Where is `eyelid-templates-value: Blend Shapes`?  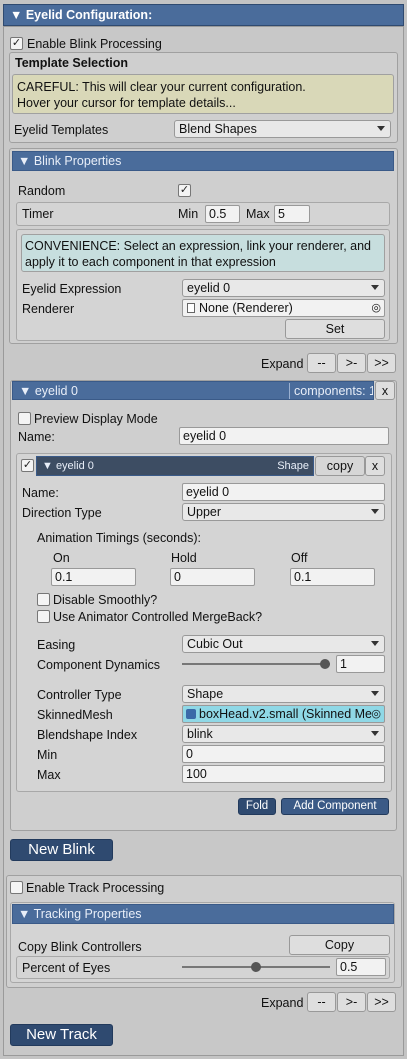 eyelid-templates-value: Blend Shapes is located at coordinates (218, 129).